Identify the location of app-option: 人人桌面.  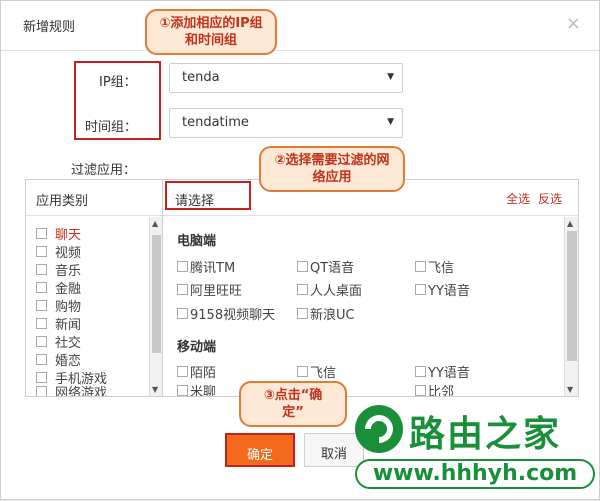
(329, 289).